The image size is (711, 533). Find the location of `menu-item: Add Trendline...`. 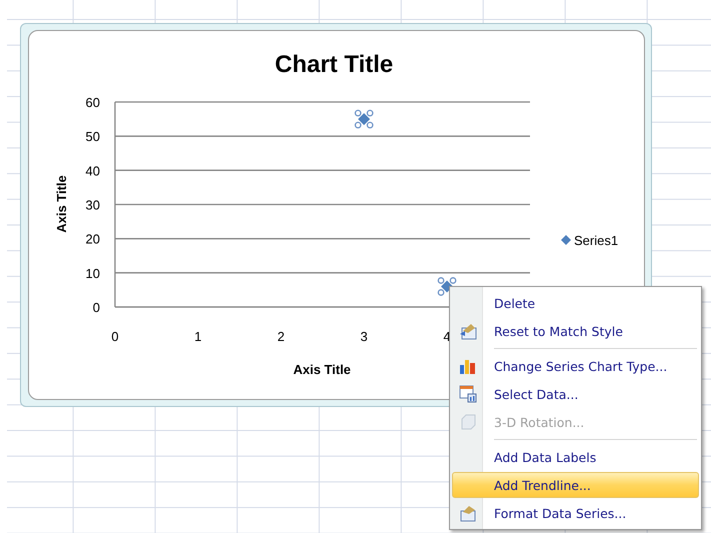

menu-item: Add Trendline... is located at coordinates (575, 485).